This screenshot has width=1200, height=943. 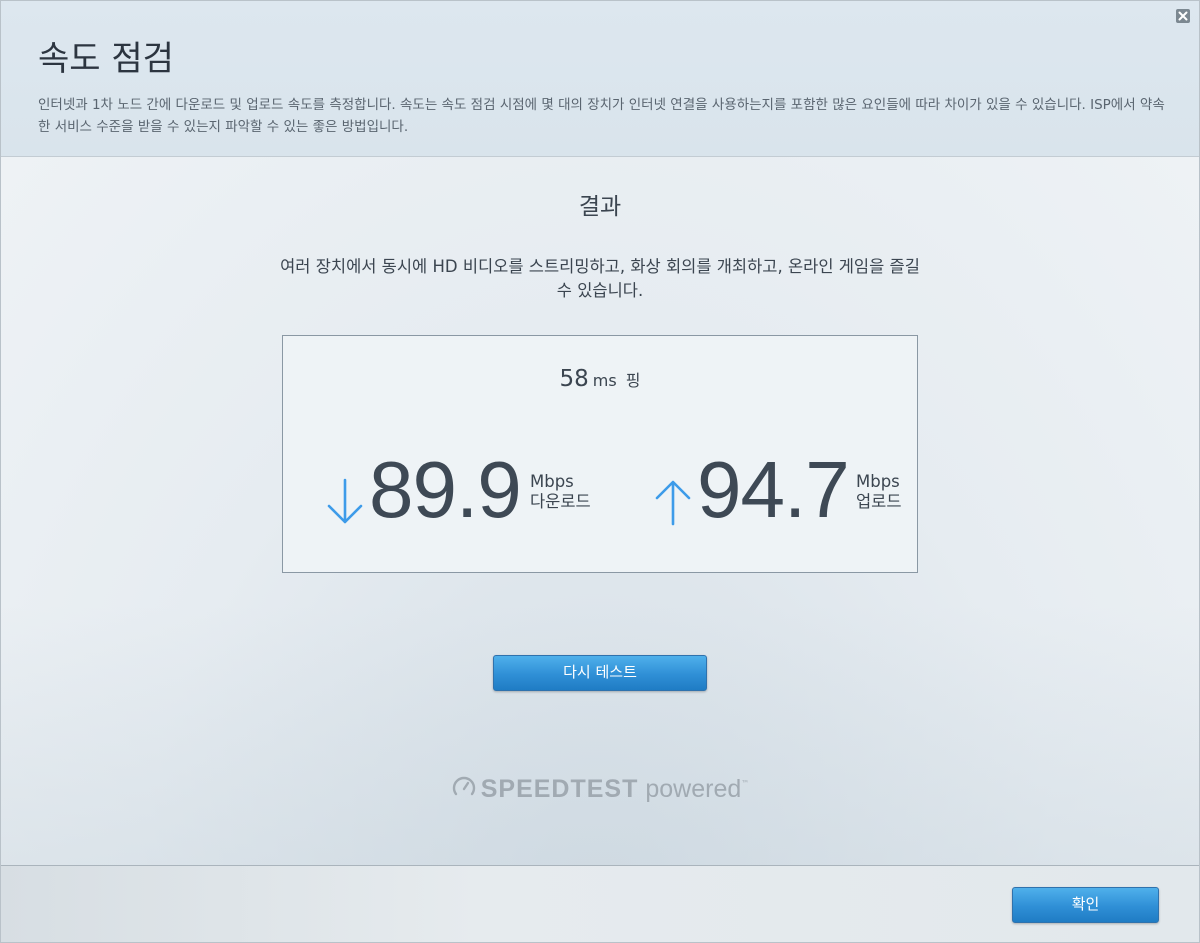 What do you see at coordinates (345, 501) in the screenshot?
I see `arrow-down-icon` at bounding box center [345, 501].